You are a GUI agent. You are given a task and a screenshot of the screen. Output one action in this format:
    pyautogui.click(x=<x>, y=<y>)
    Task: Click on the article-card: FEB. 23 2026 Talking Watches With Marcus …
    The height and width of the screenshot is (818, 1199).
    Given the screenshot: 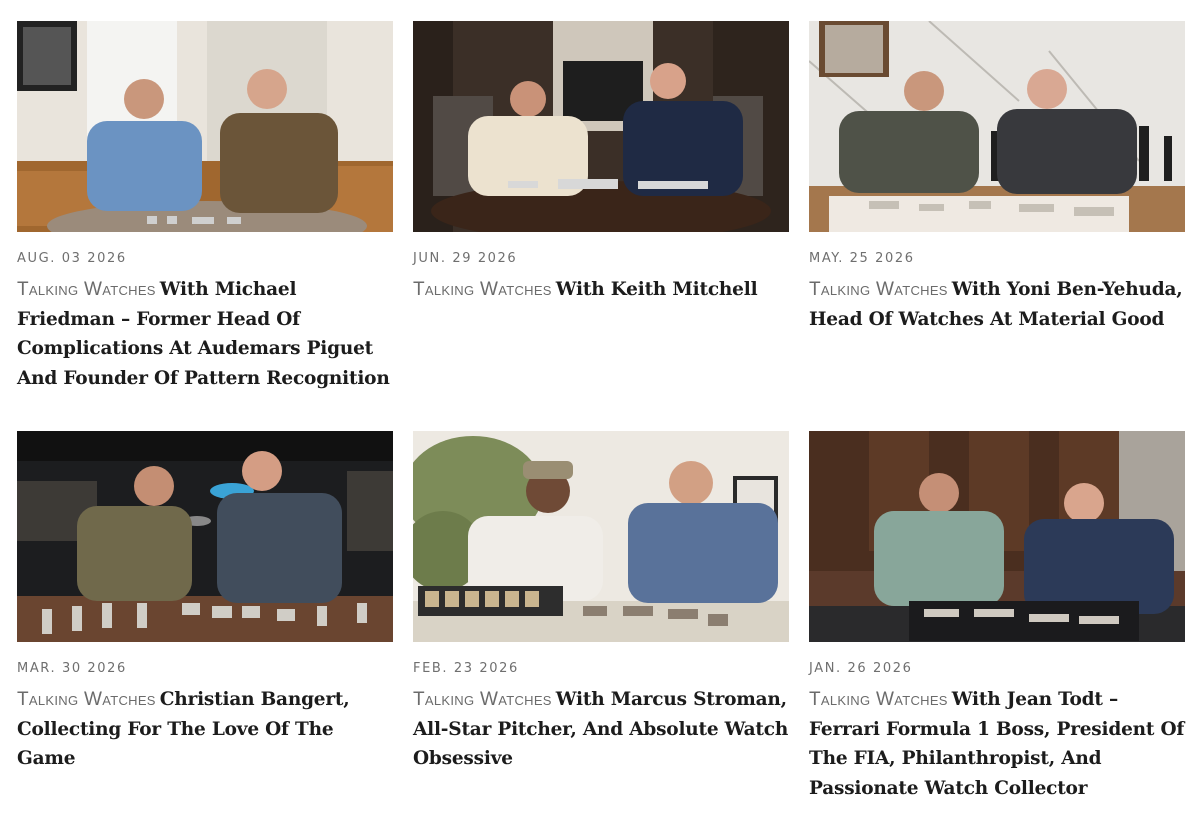 What is the action you would take?
    pyautogui.click(x=601, y=617)
    